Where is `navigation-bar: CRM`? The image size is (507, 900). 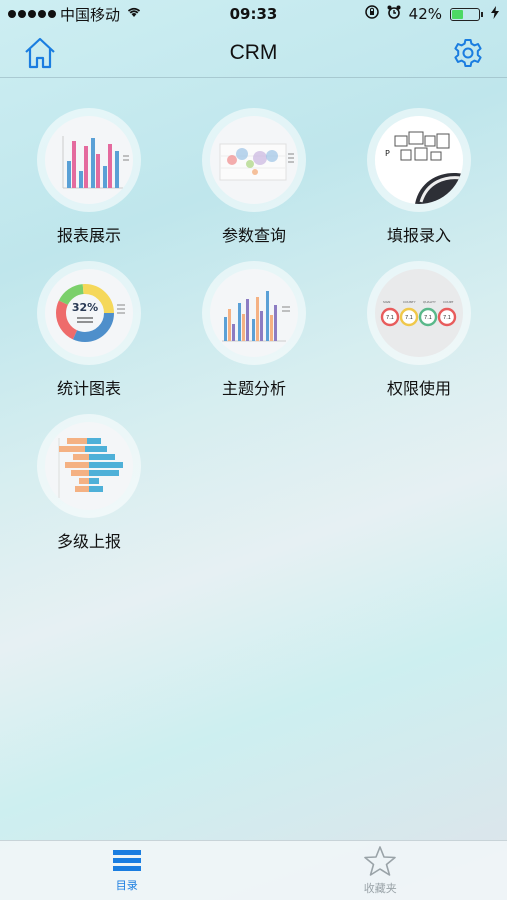 navigation-bar: CRM is located at coordinates (253, 53).